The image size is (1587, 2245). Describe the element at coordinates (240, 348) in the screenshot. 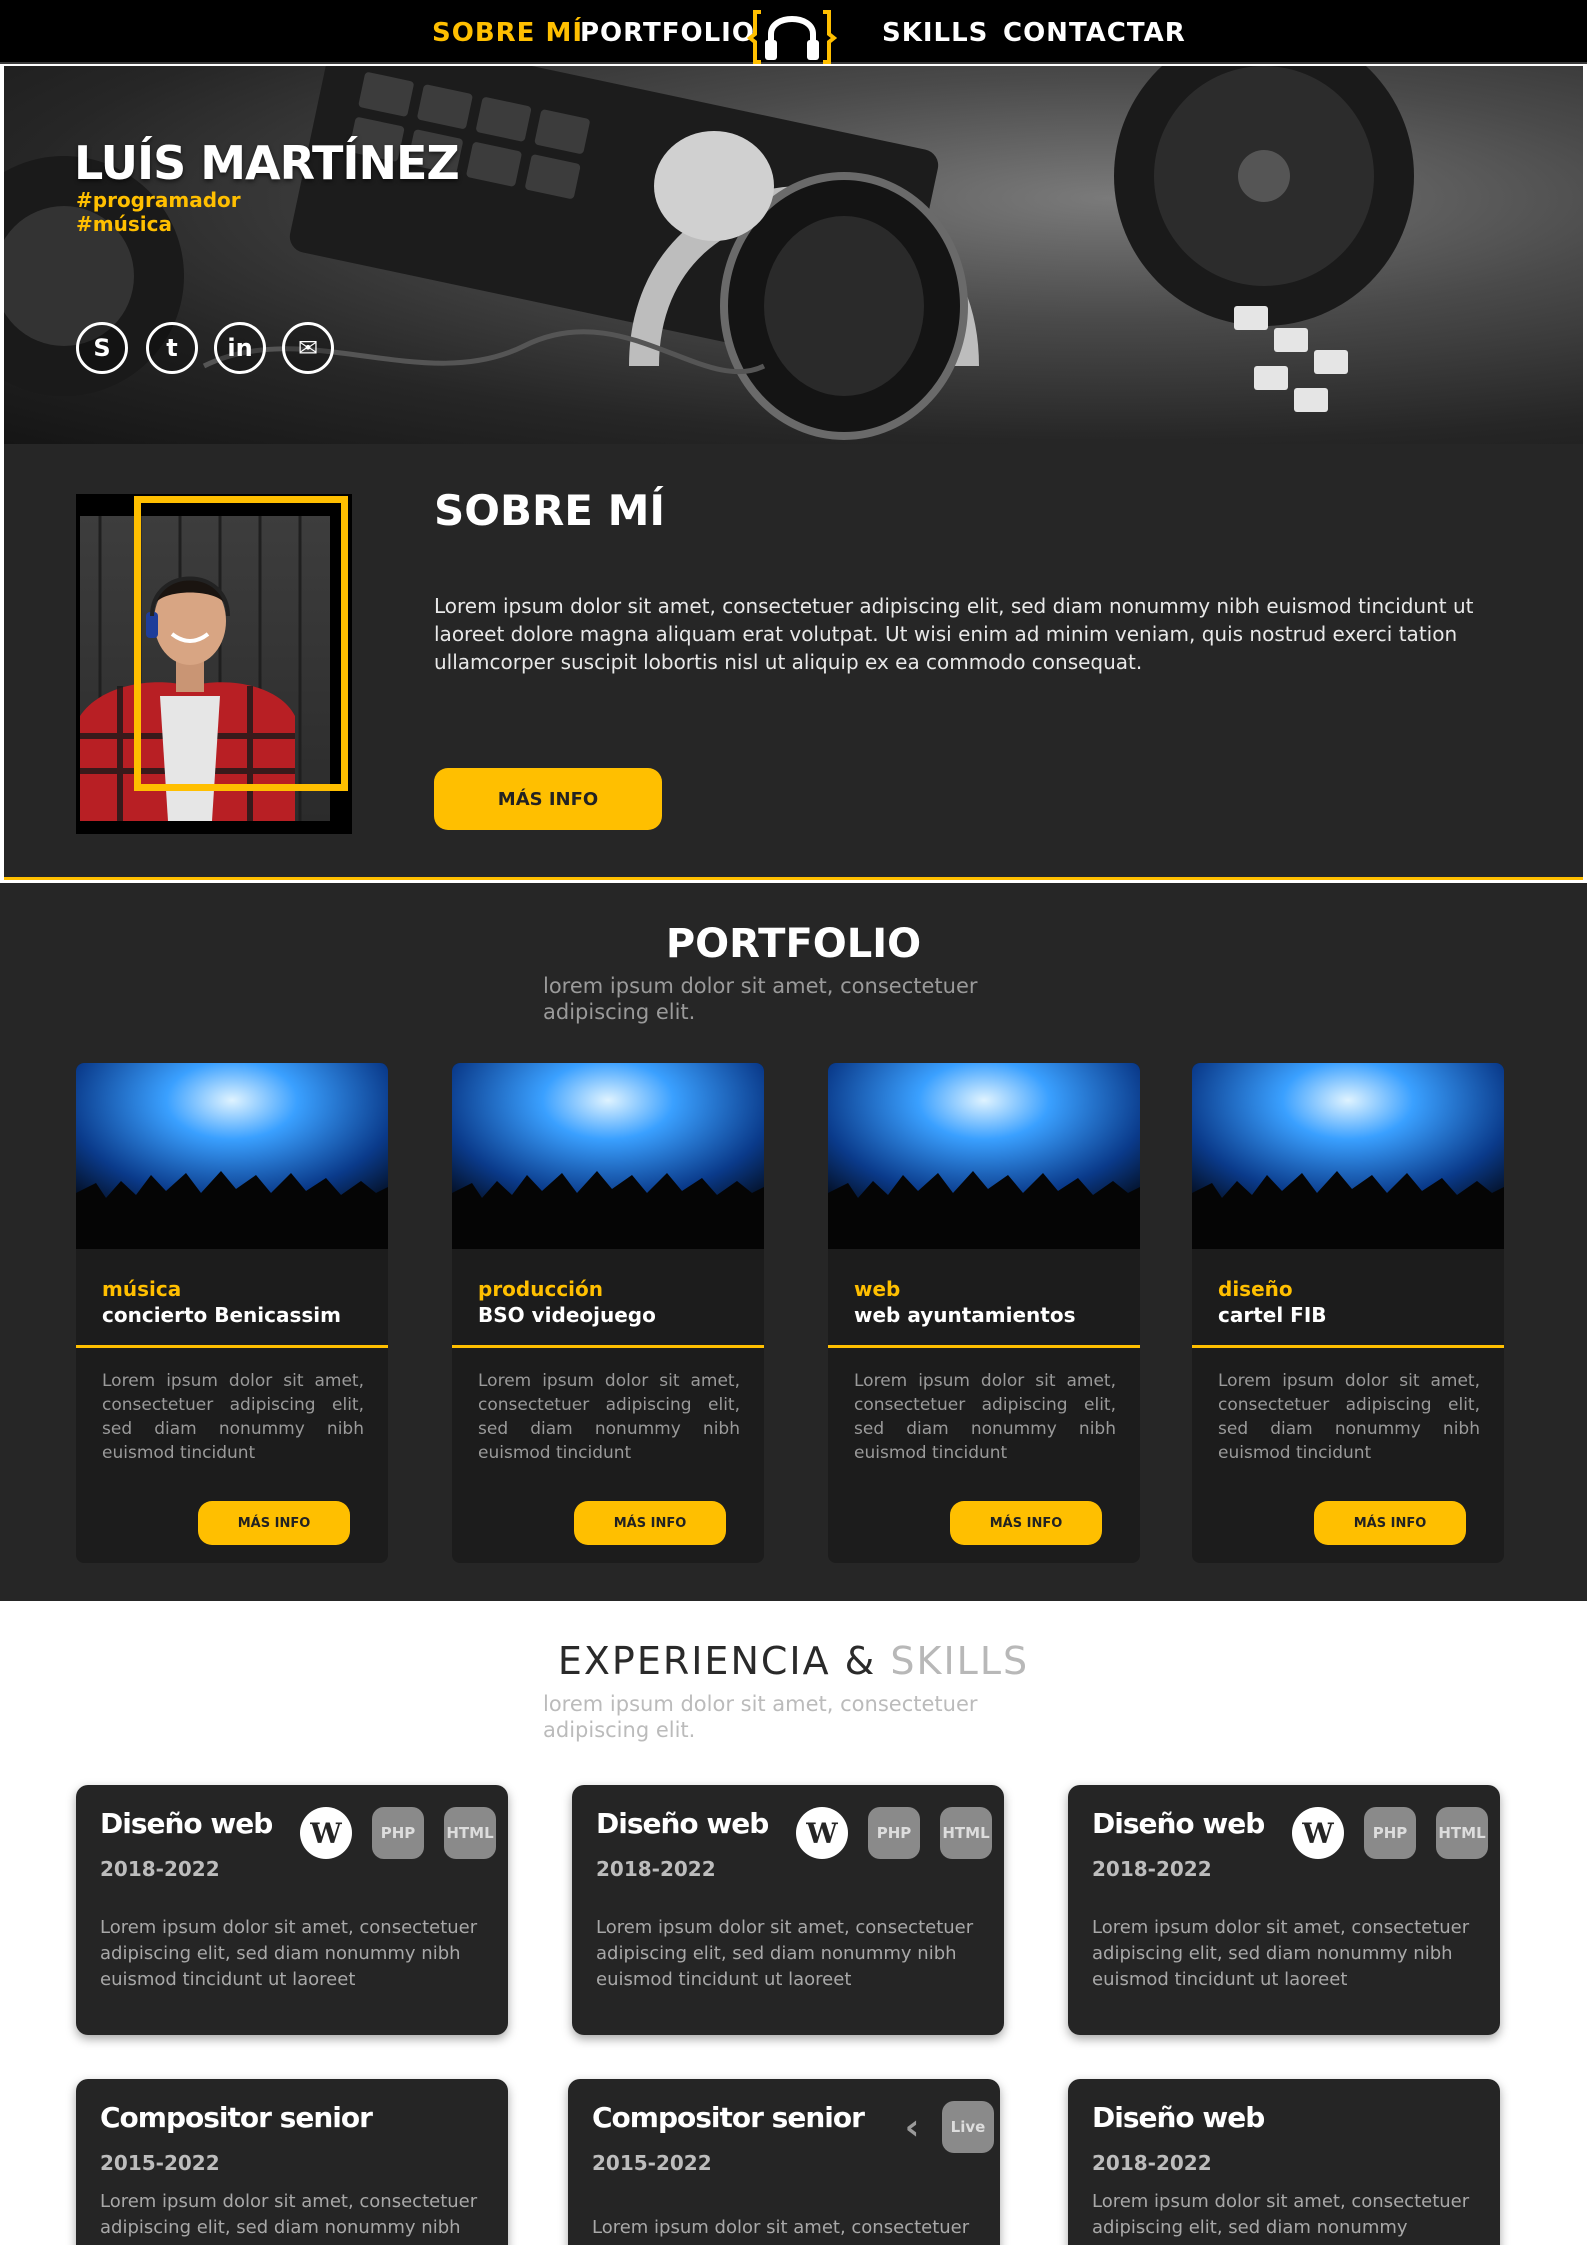

I see `linkedin-icon: in` at that location.